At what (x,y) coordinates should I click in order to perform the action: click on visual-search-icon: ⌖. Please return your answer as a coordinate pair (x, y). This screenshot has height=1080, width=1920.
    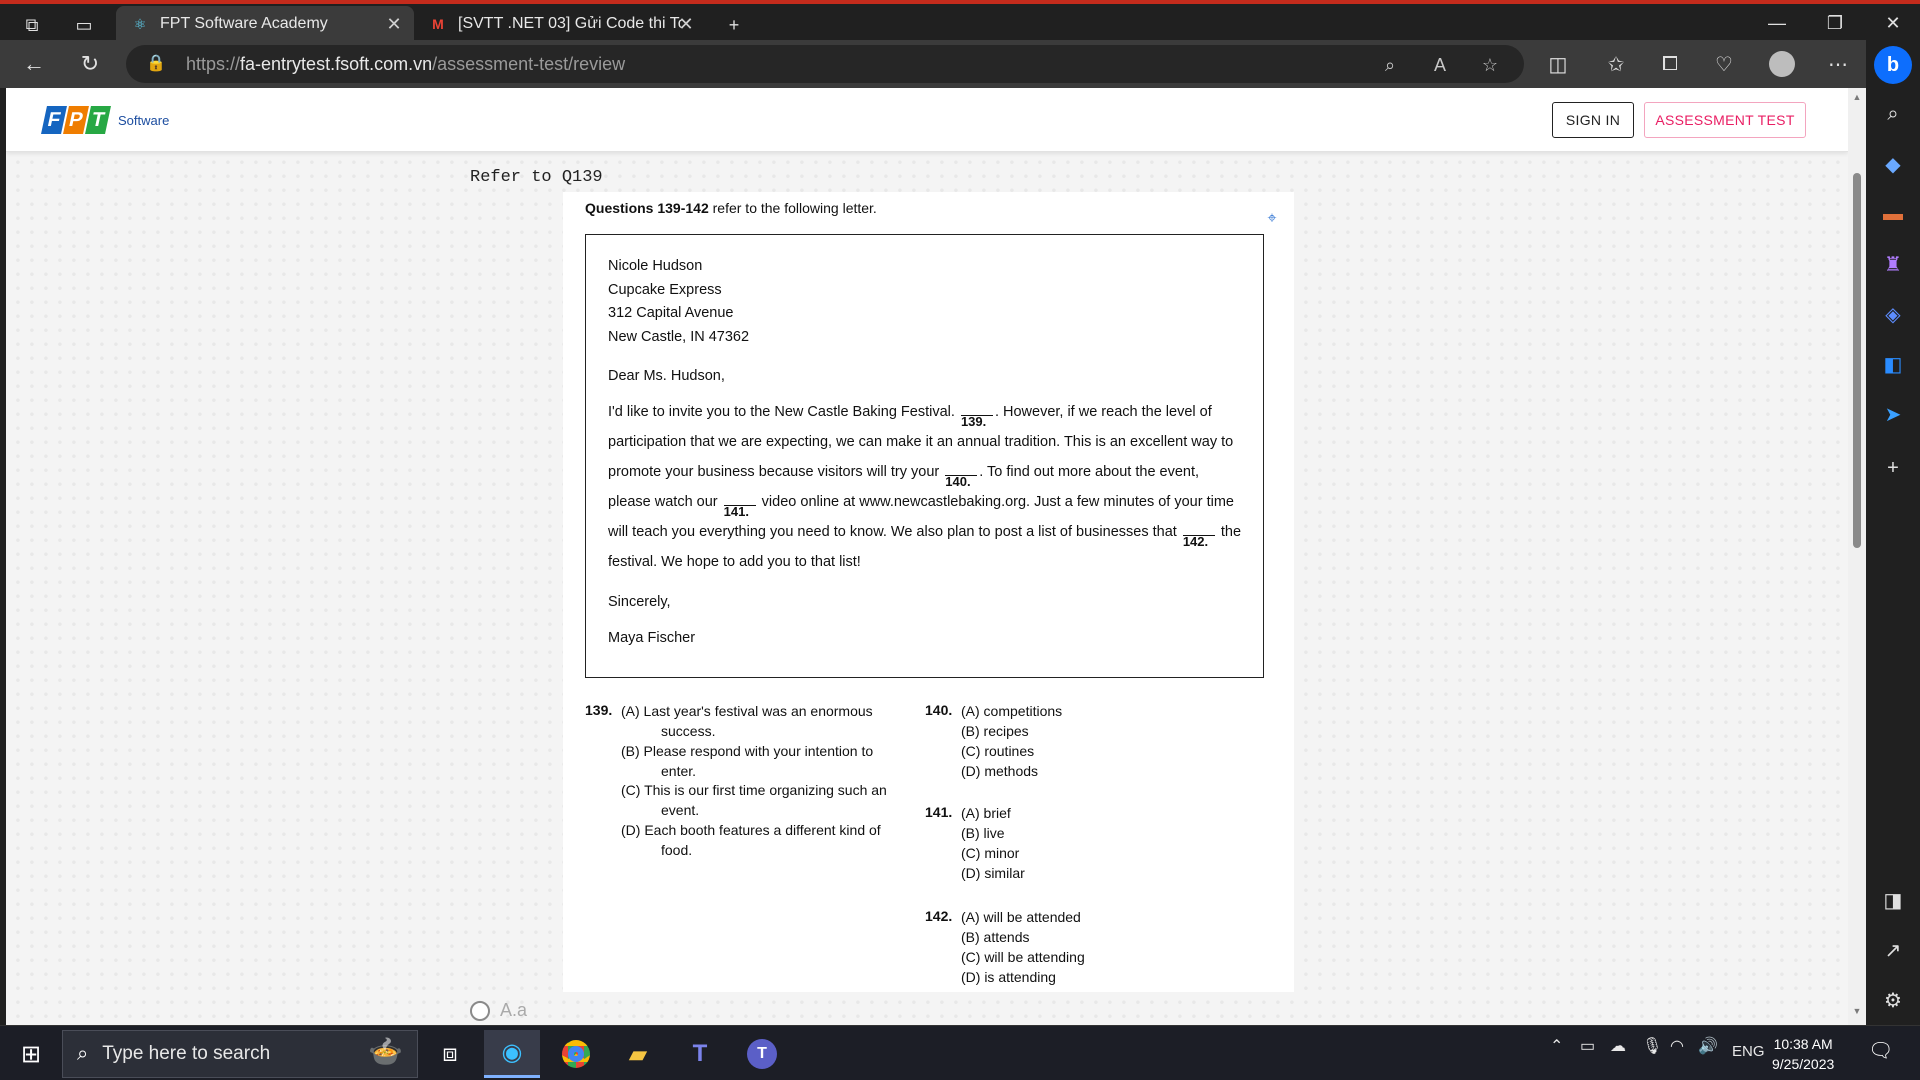
    Looking at the image, I should click on (1272, 219).